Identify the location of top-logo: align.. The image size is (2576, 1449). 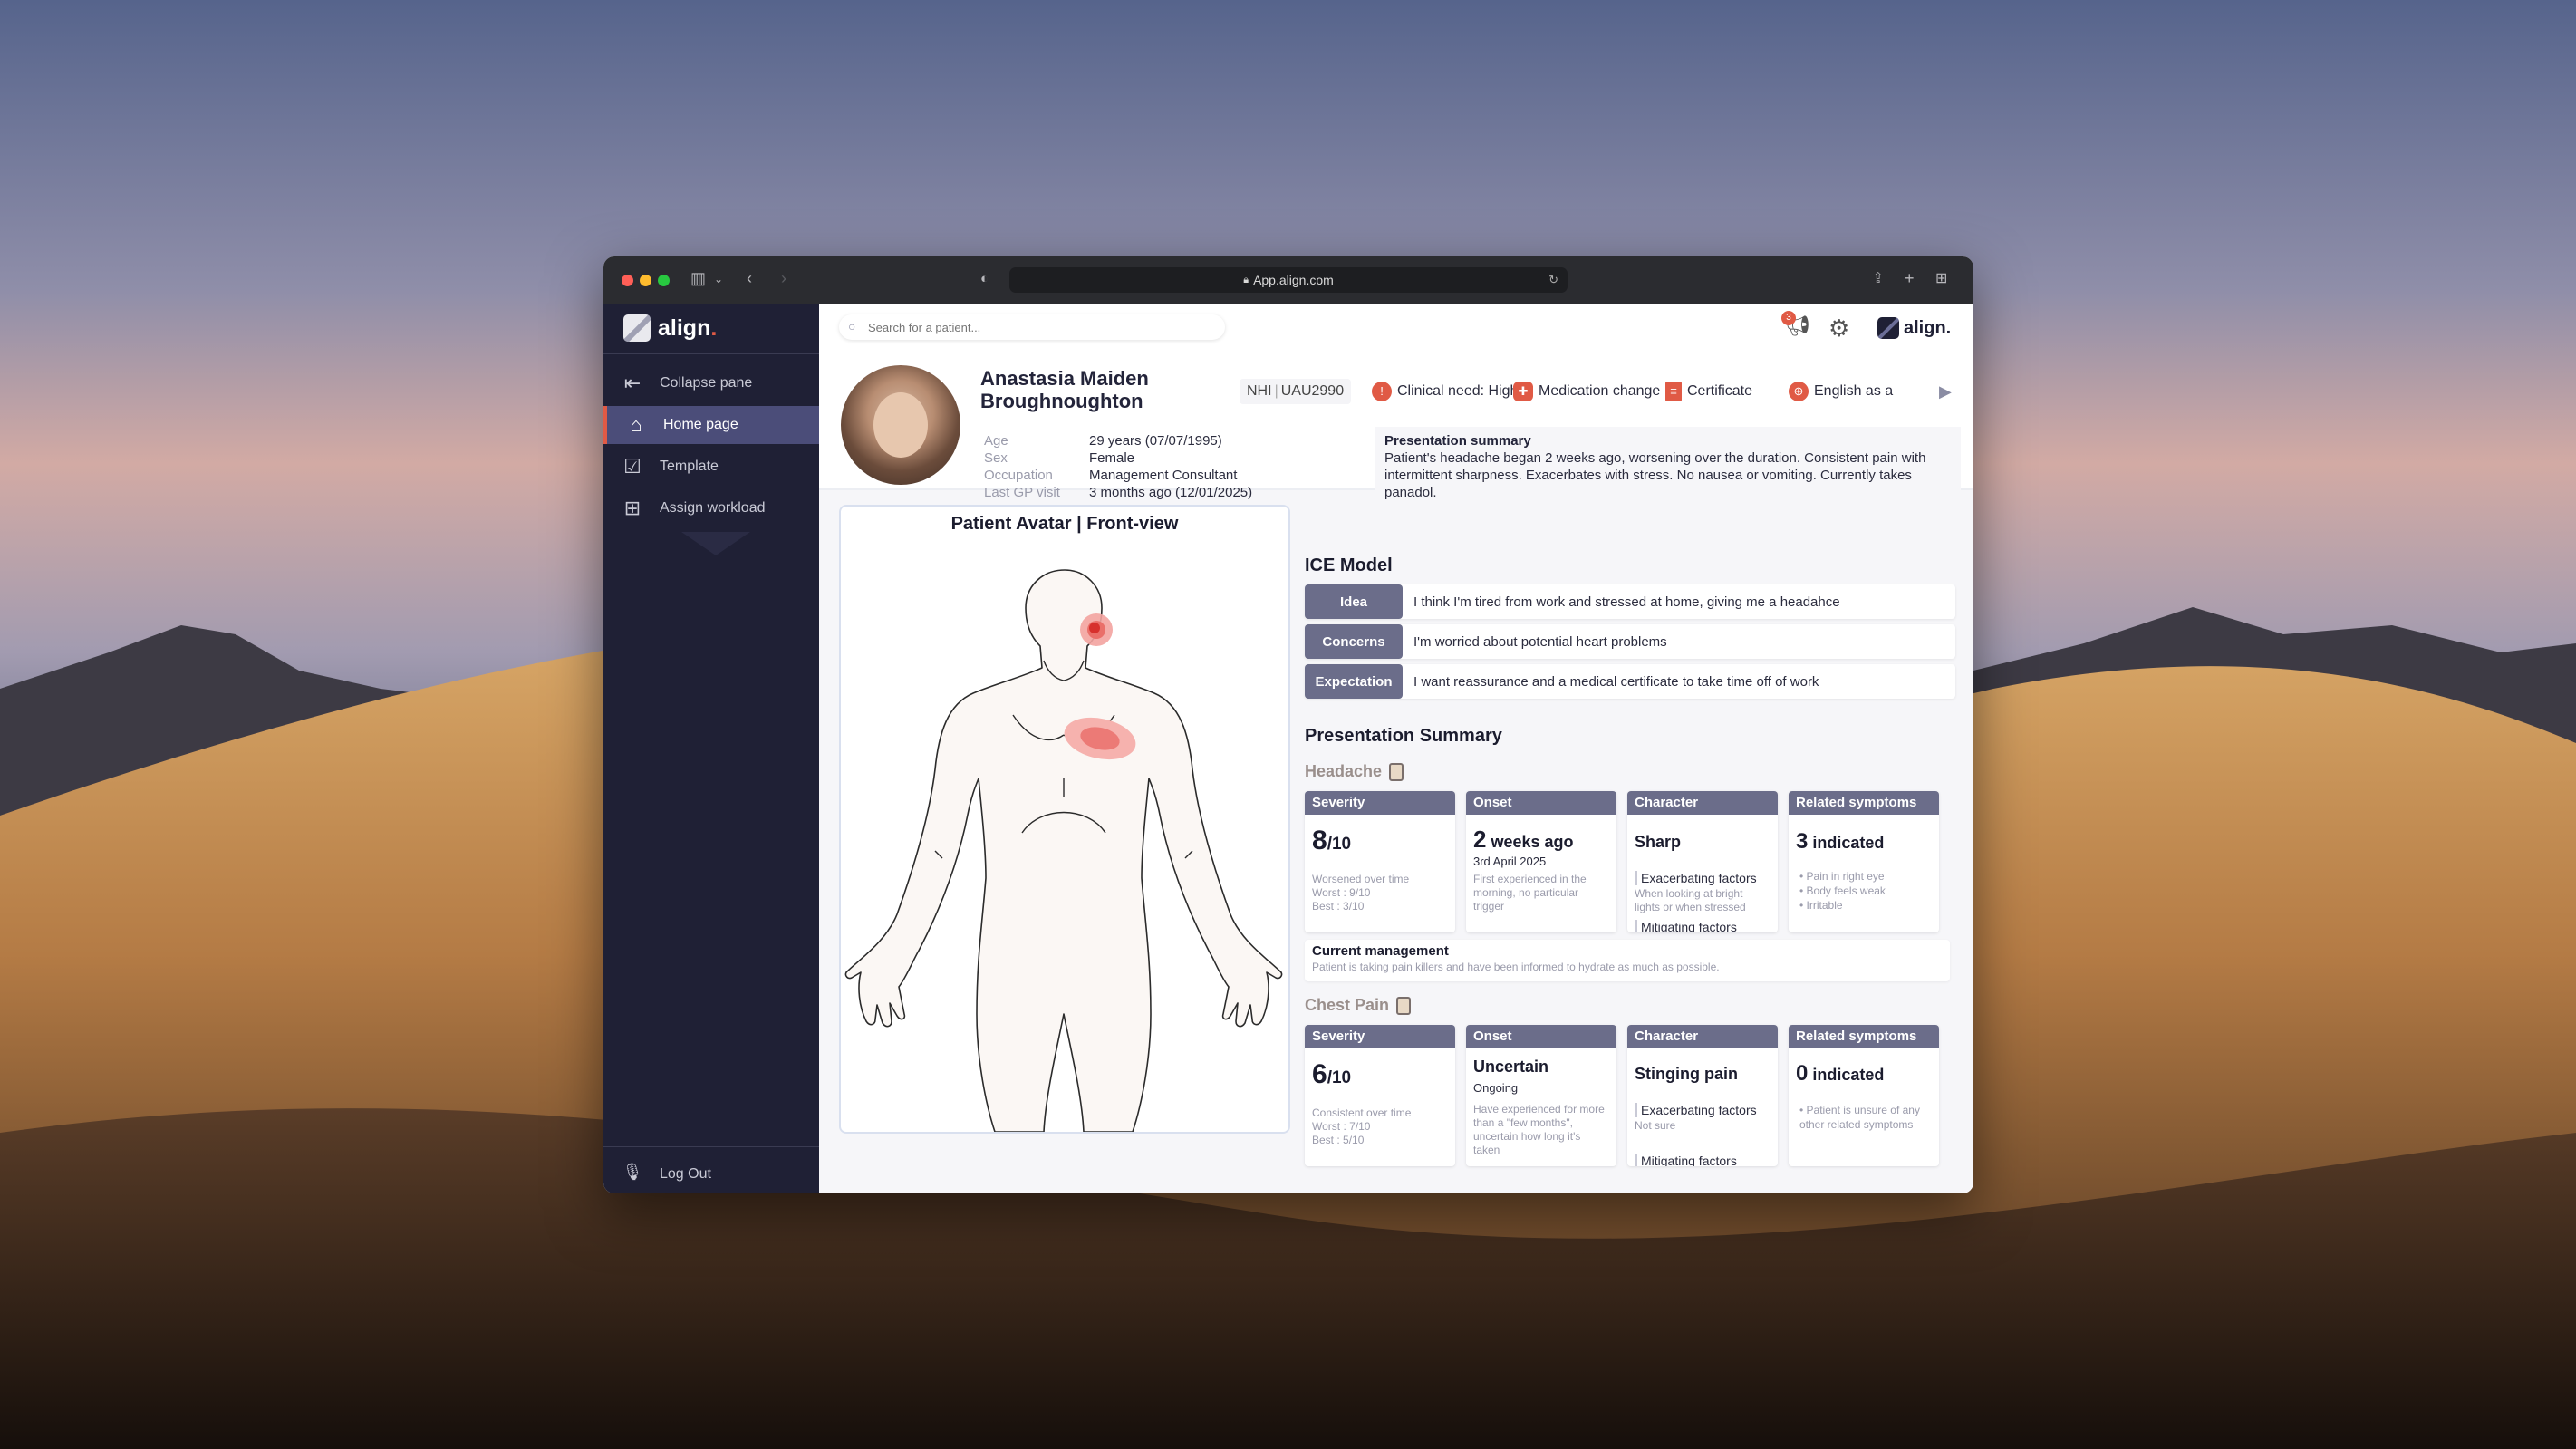
(1914, 328).